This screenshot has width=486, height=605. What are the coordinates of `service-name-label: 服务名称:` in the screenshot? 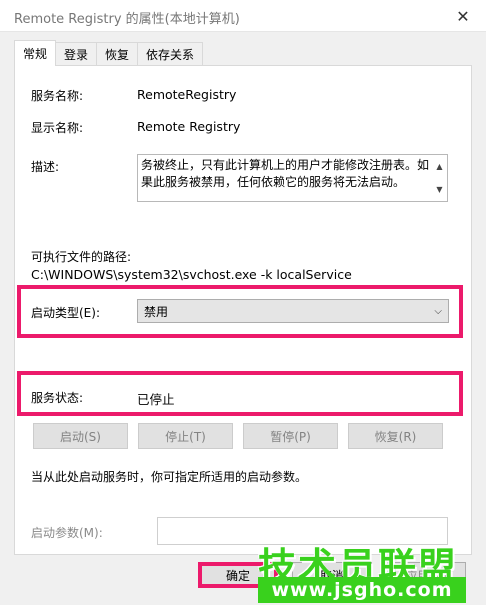 It's located at (57, 96).